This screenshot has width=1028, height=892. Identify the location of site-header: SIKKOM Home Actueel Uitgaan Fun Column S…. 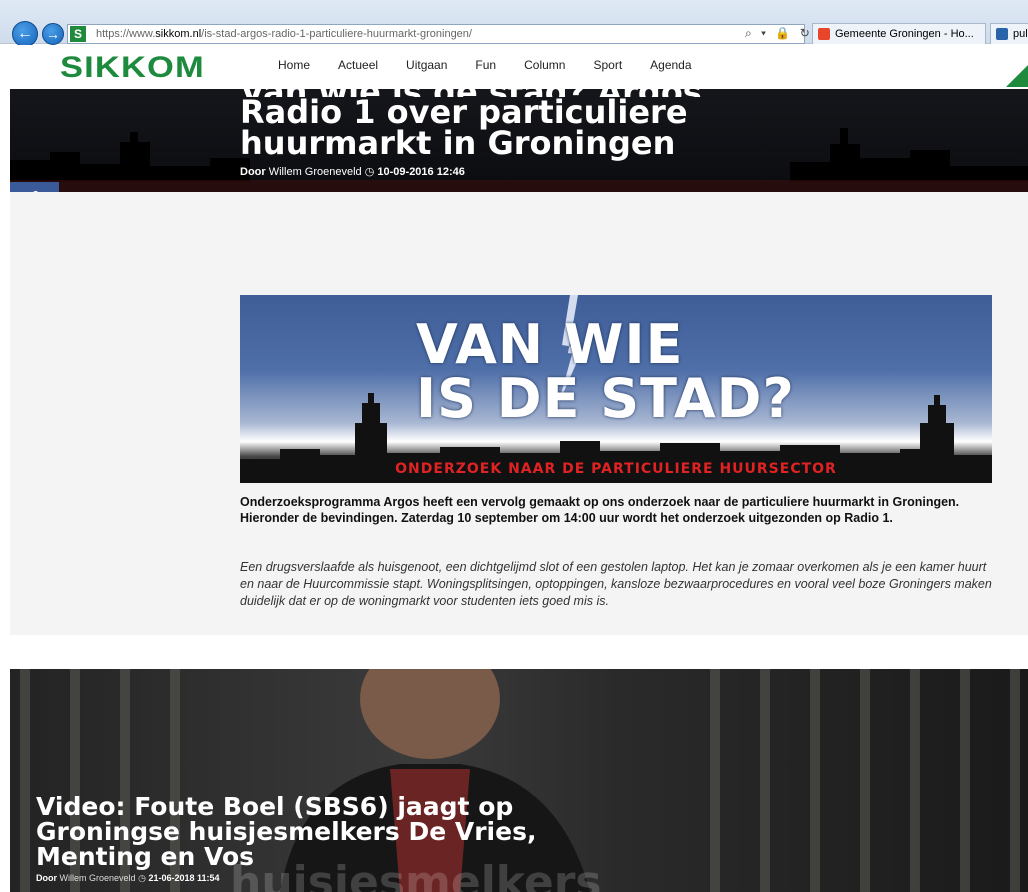
(514, 67).